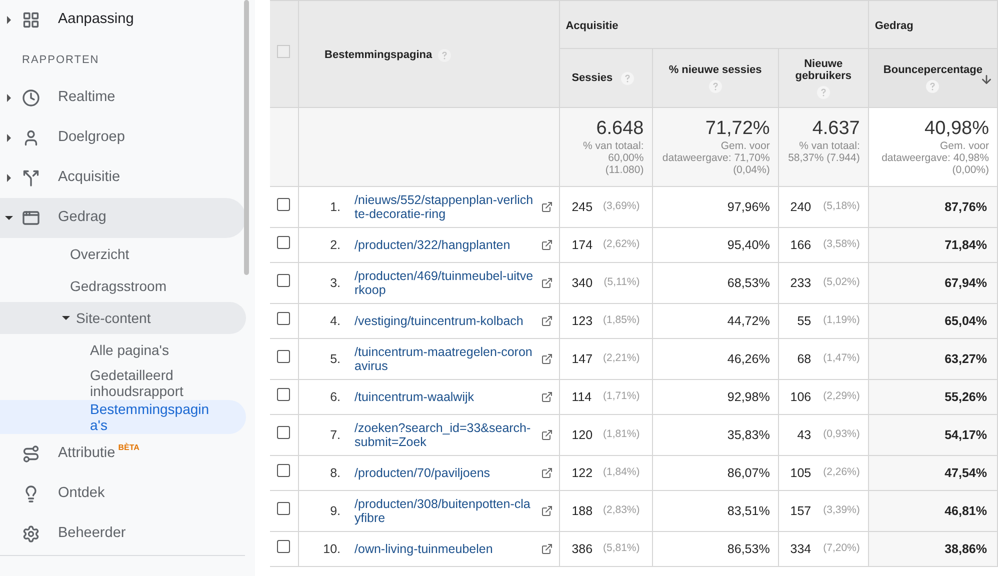 Image resolution: width=998 pixels, height=576 pixels. I want to click on sidebar-item: Gedetailleerd inhoudsrapport, so click(123, 383).